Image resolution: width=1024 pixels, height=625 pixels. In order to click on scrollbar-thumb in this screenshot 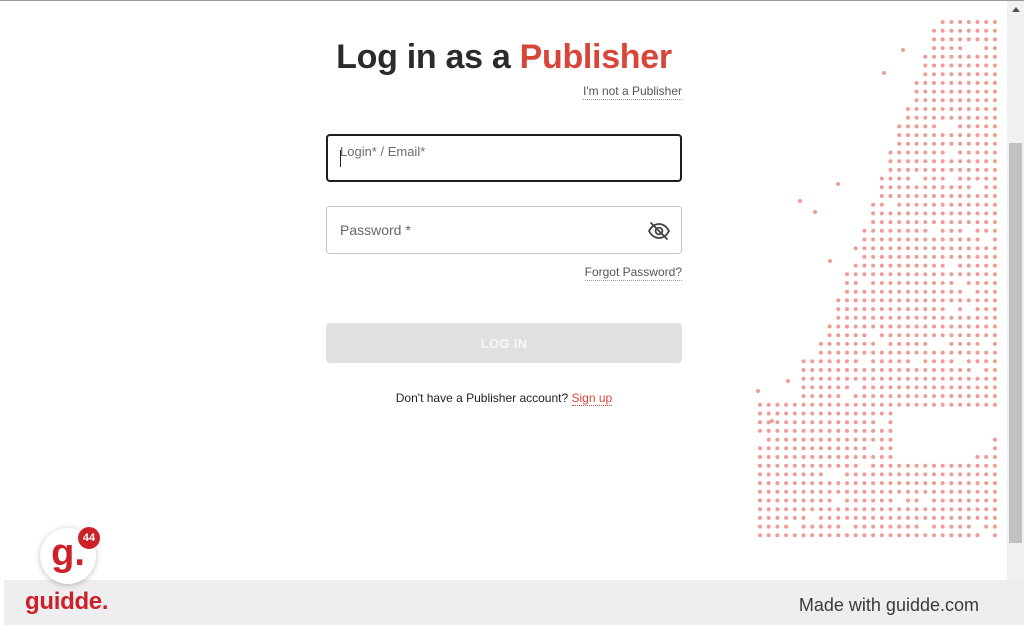, I will do `click(1015, 343)`.